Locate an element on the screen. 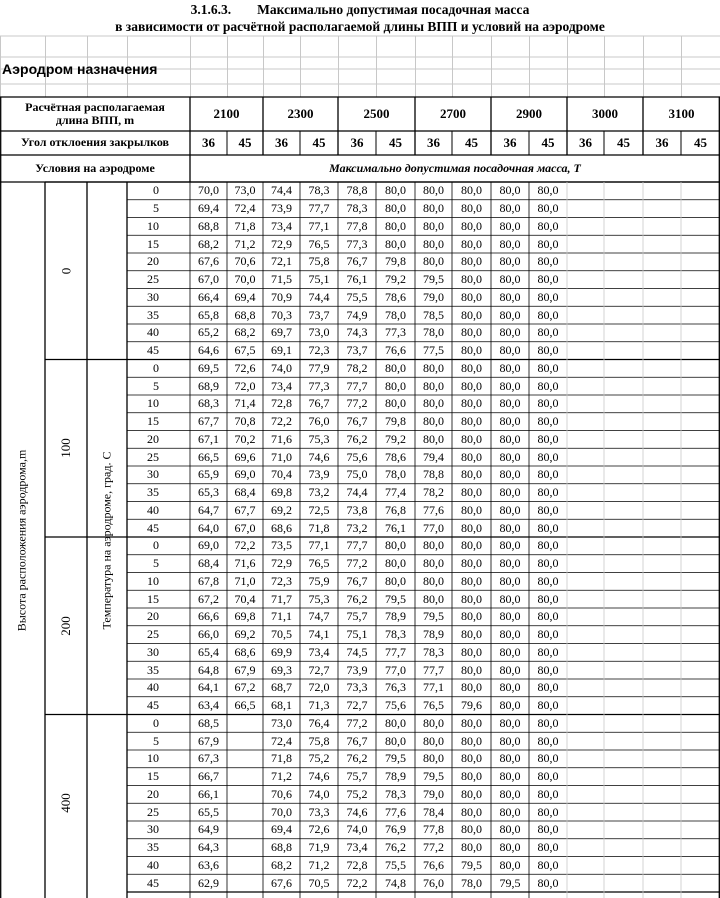 Image resolution: width=720 pixels, height=898 pixels. mass-value: 72,0 is located at coordinates (245, 385).